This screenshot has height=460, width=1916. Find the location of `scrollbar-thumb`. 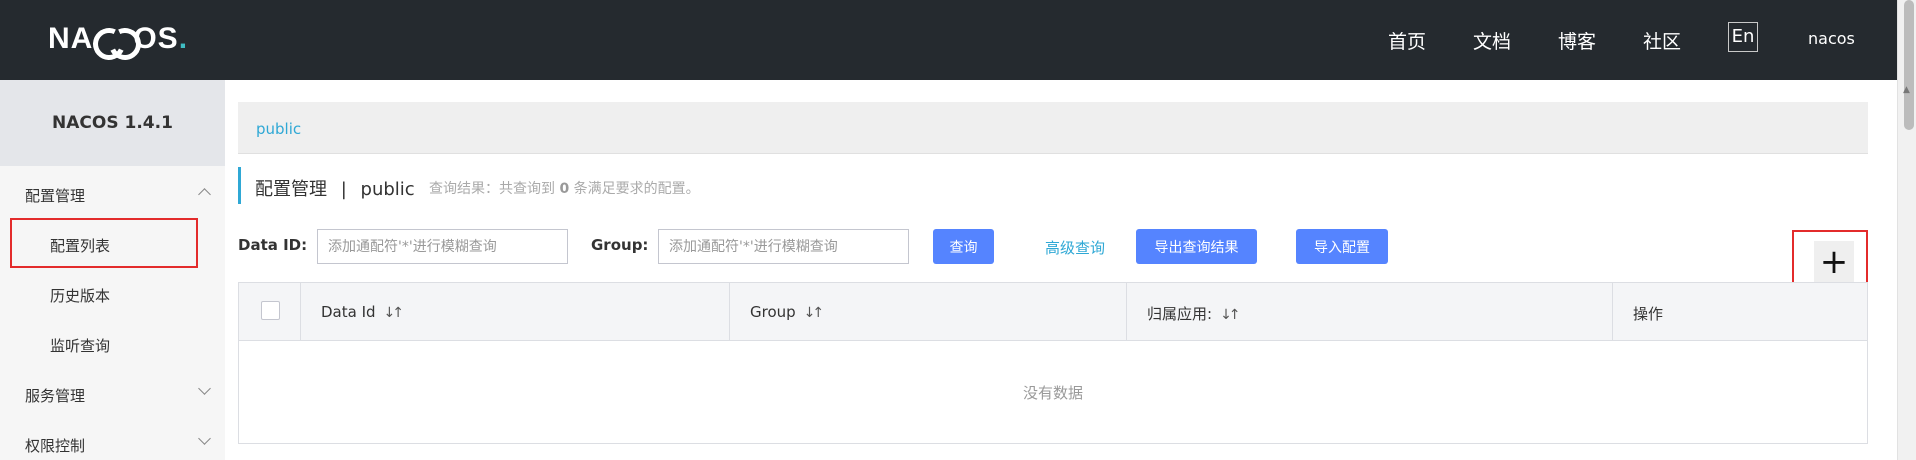

scrollbar-thumb is located at coordinates (1909, 65).